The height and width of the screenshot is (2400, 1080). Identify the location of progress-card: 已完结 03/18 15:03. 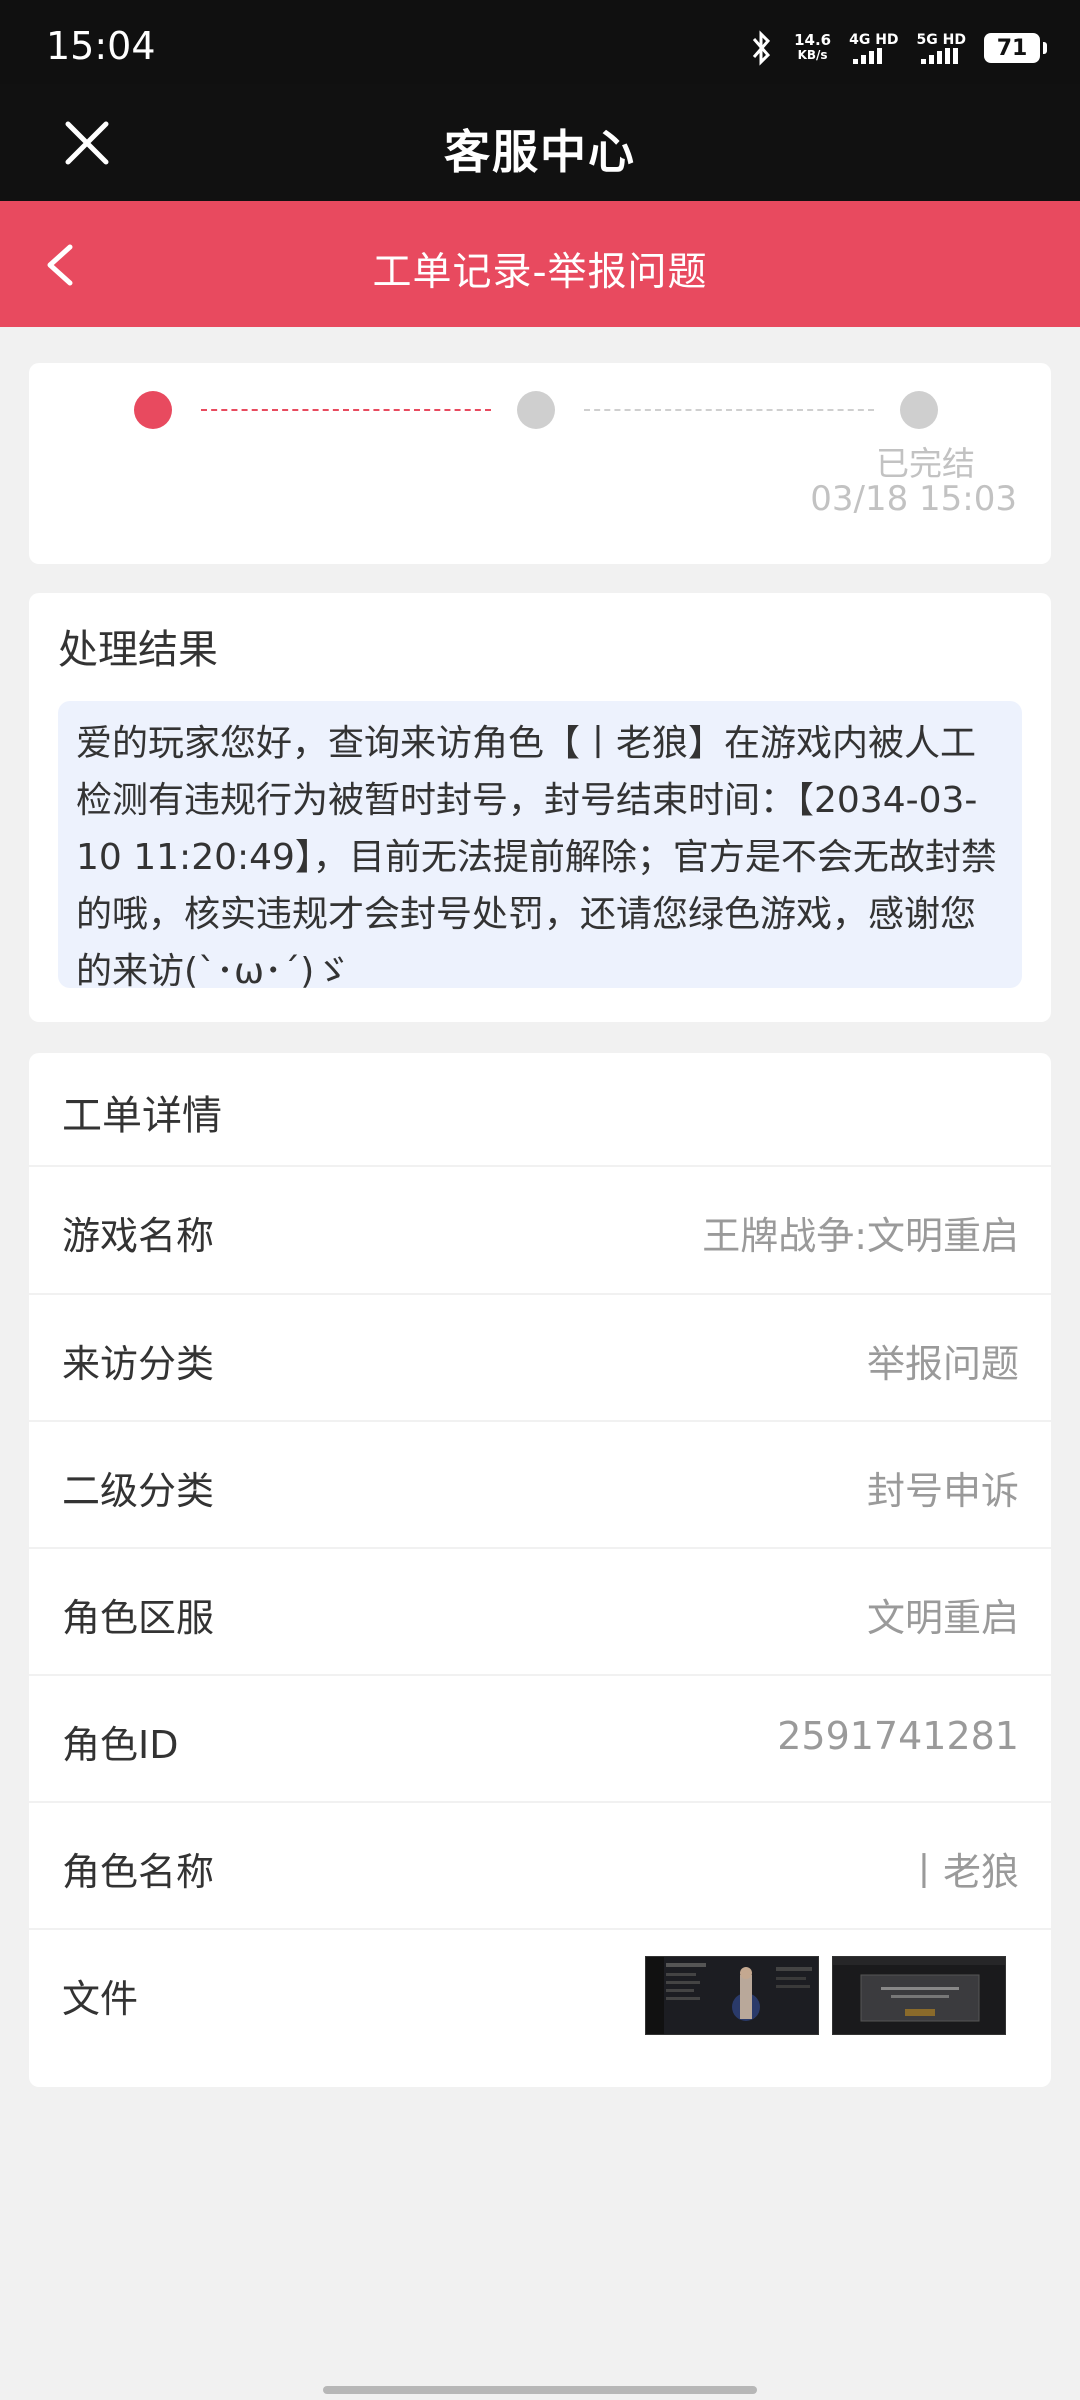
(540, 463).